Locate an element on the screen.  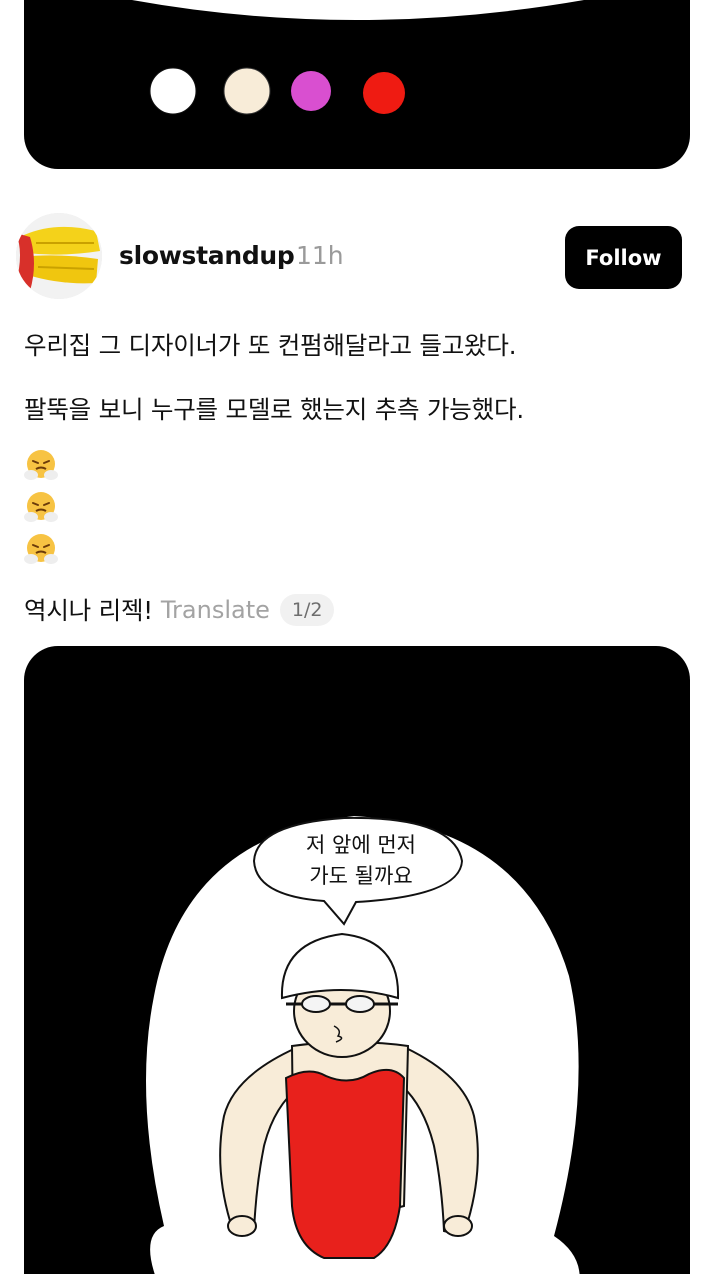
post-text-line: 우리집 그 디자이너가 또 컨펌해달라고 들고왔다. is located at coordinates (270, 345).